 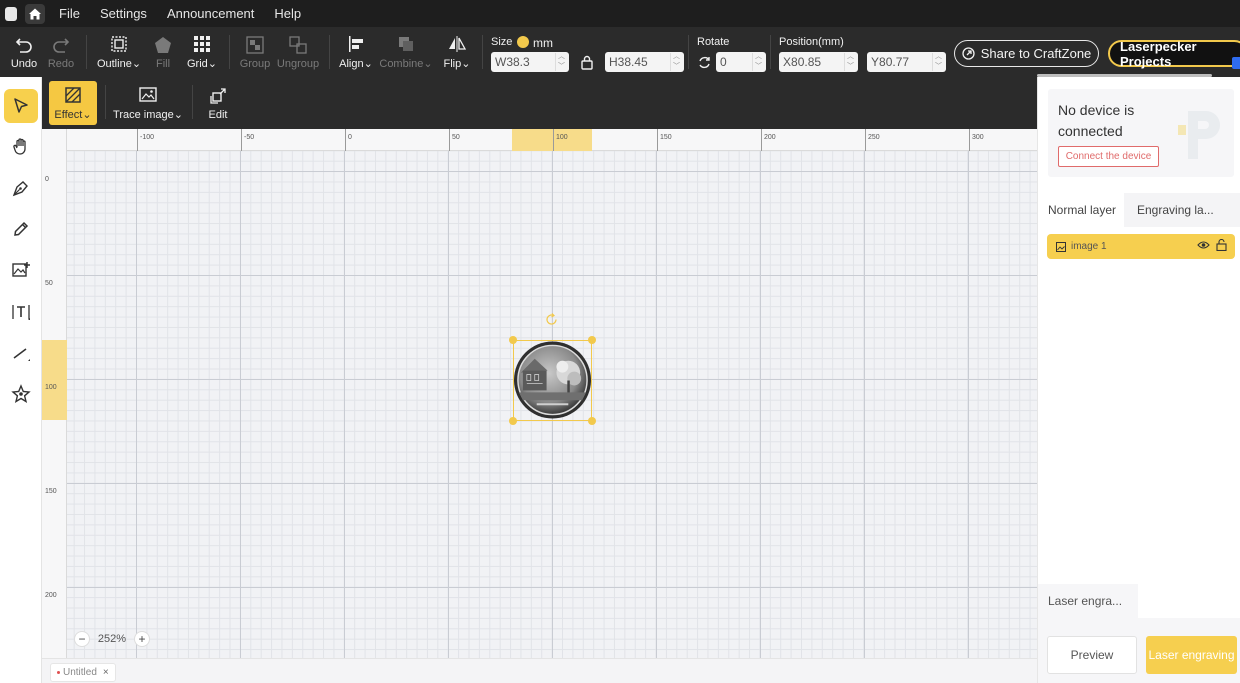 What do you see at coordinates (551, 319) in the screenshot?
I see `rotate-handle-icon` at bounding box center [551, 319].